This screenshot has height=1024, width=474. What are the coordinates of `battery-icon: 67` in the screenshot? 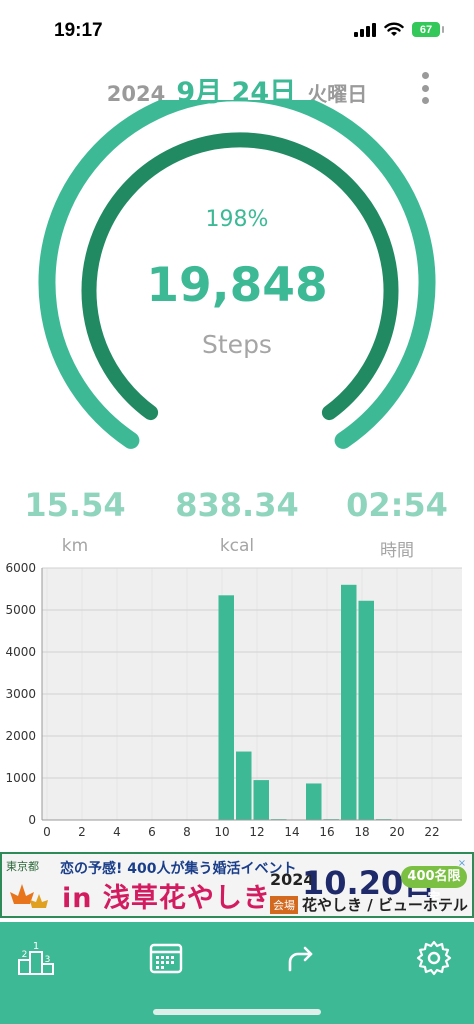 It's located at (428, 29).